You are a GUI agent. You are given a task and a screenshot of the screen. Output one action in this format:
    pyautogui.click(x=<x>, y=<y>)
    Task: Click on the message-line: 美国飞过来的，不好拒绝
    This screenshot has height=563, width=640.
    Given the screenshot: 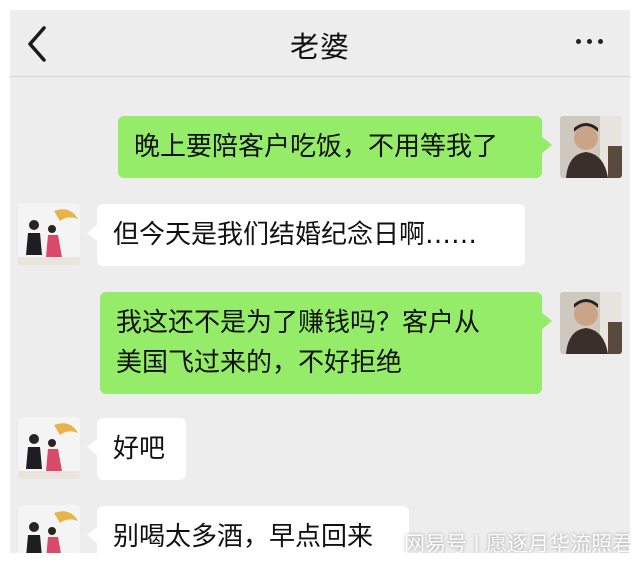 What is the action you would take?
    pyautogui.click(x=259, y=363)
    